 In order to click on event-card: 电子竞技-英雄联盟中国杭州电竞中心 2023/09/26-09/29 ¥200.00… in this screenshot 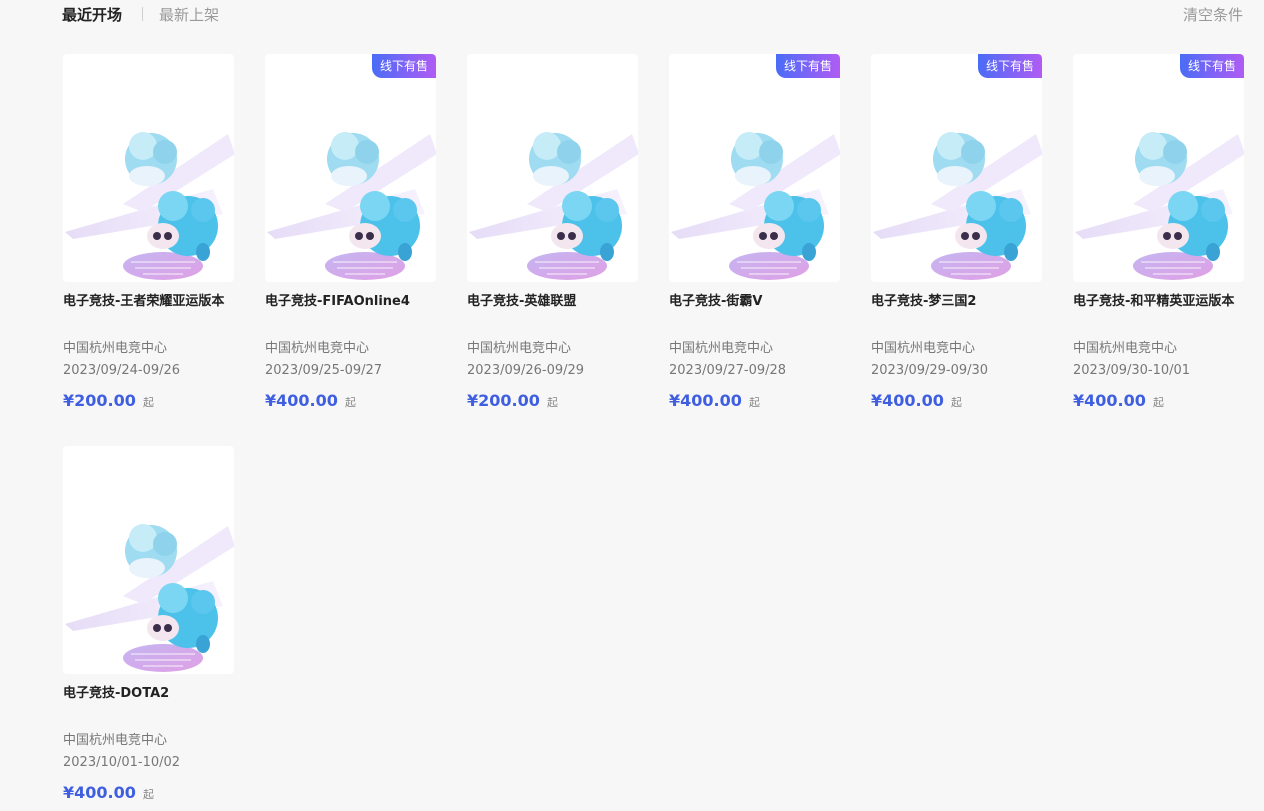, I will do `click(552, 234)`.